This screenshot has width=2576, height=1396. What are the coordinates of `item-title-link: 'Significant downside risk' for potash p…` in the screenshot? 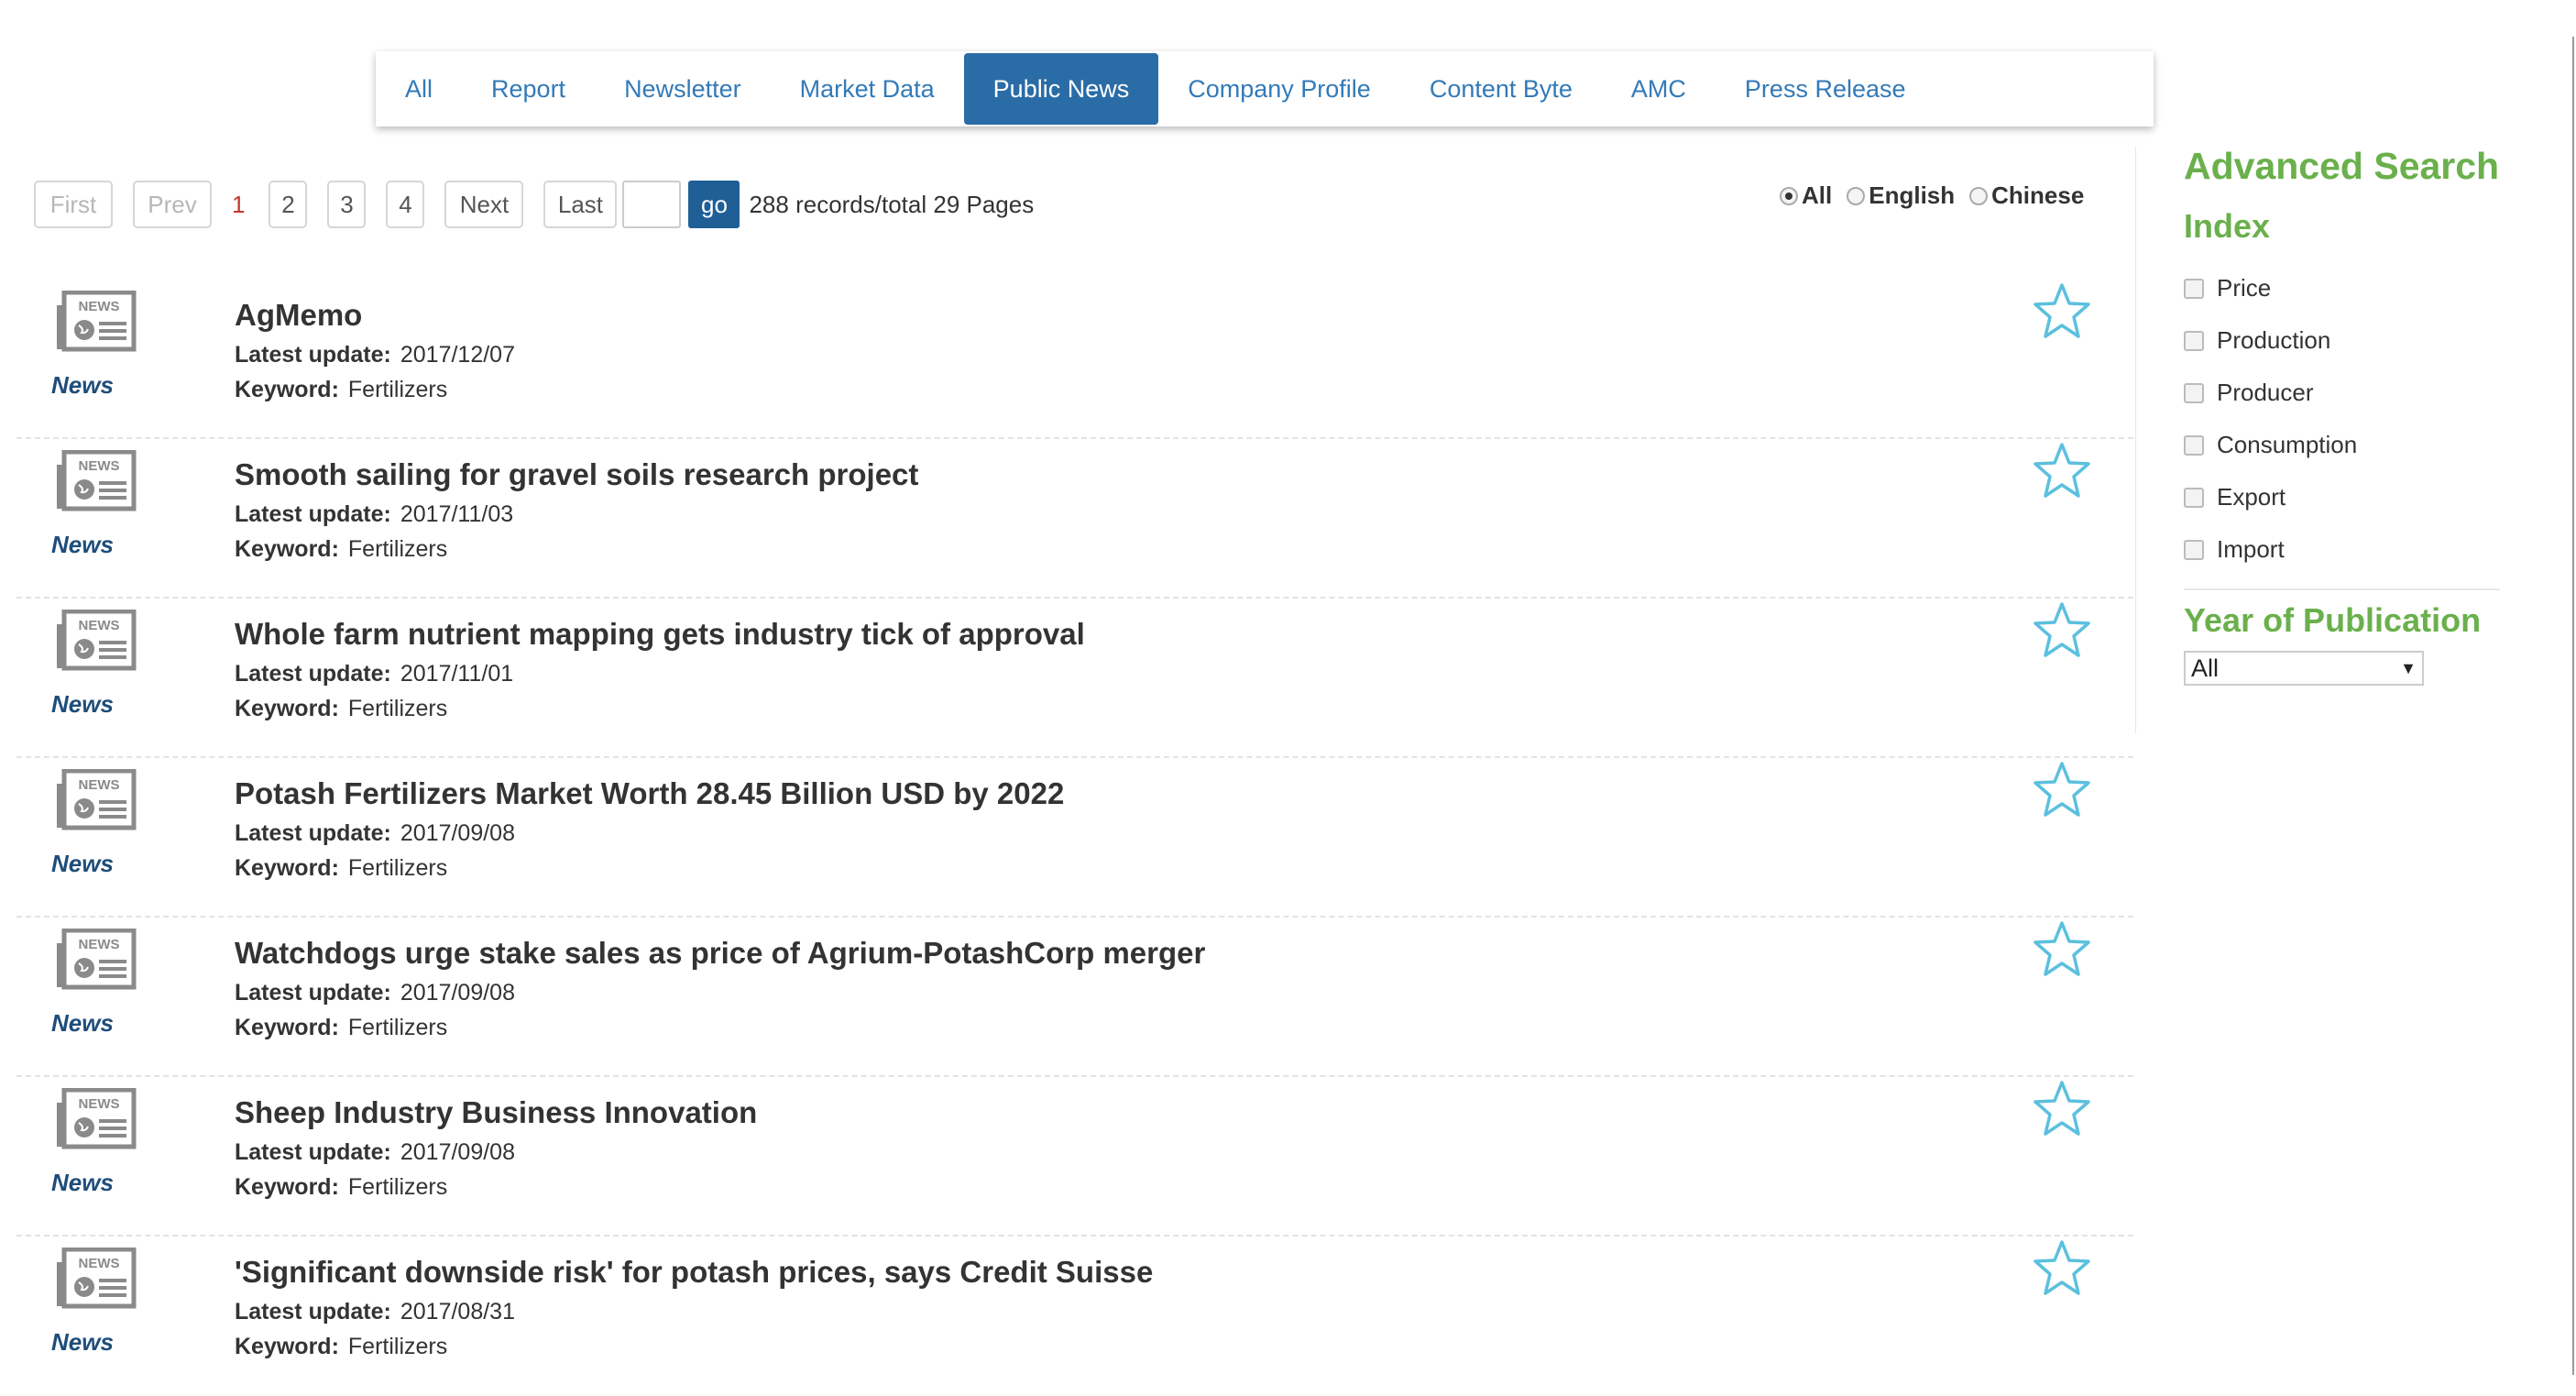 It's located at (694, 1272).